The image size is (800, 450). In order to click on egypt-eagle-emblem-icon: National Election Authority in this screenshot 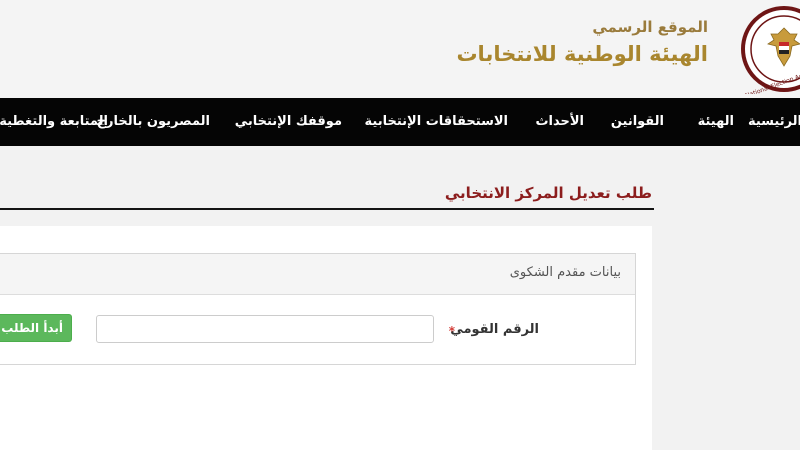, I will do `click(770, 50)`.